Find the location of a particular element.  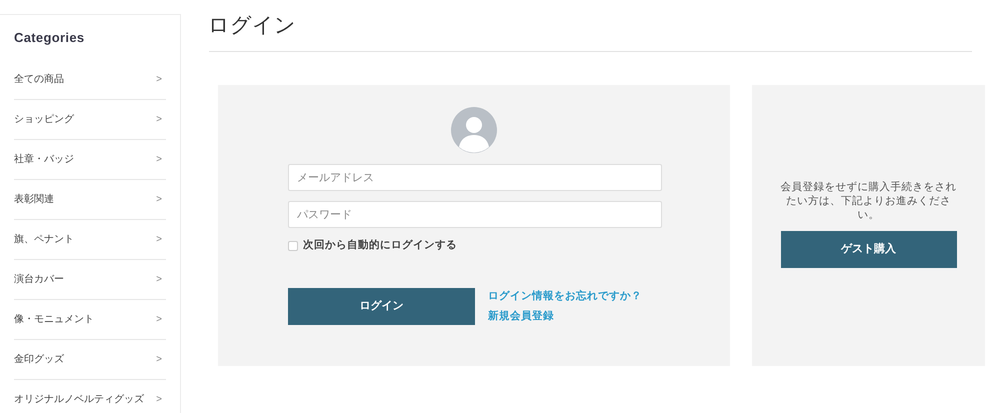

category-item: 金印グッズ > is located at coordinates (90, 360).